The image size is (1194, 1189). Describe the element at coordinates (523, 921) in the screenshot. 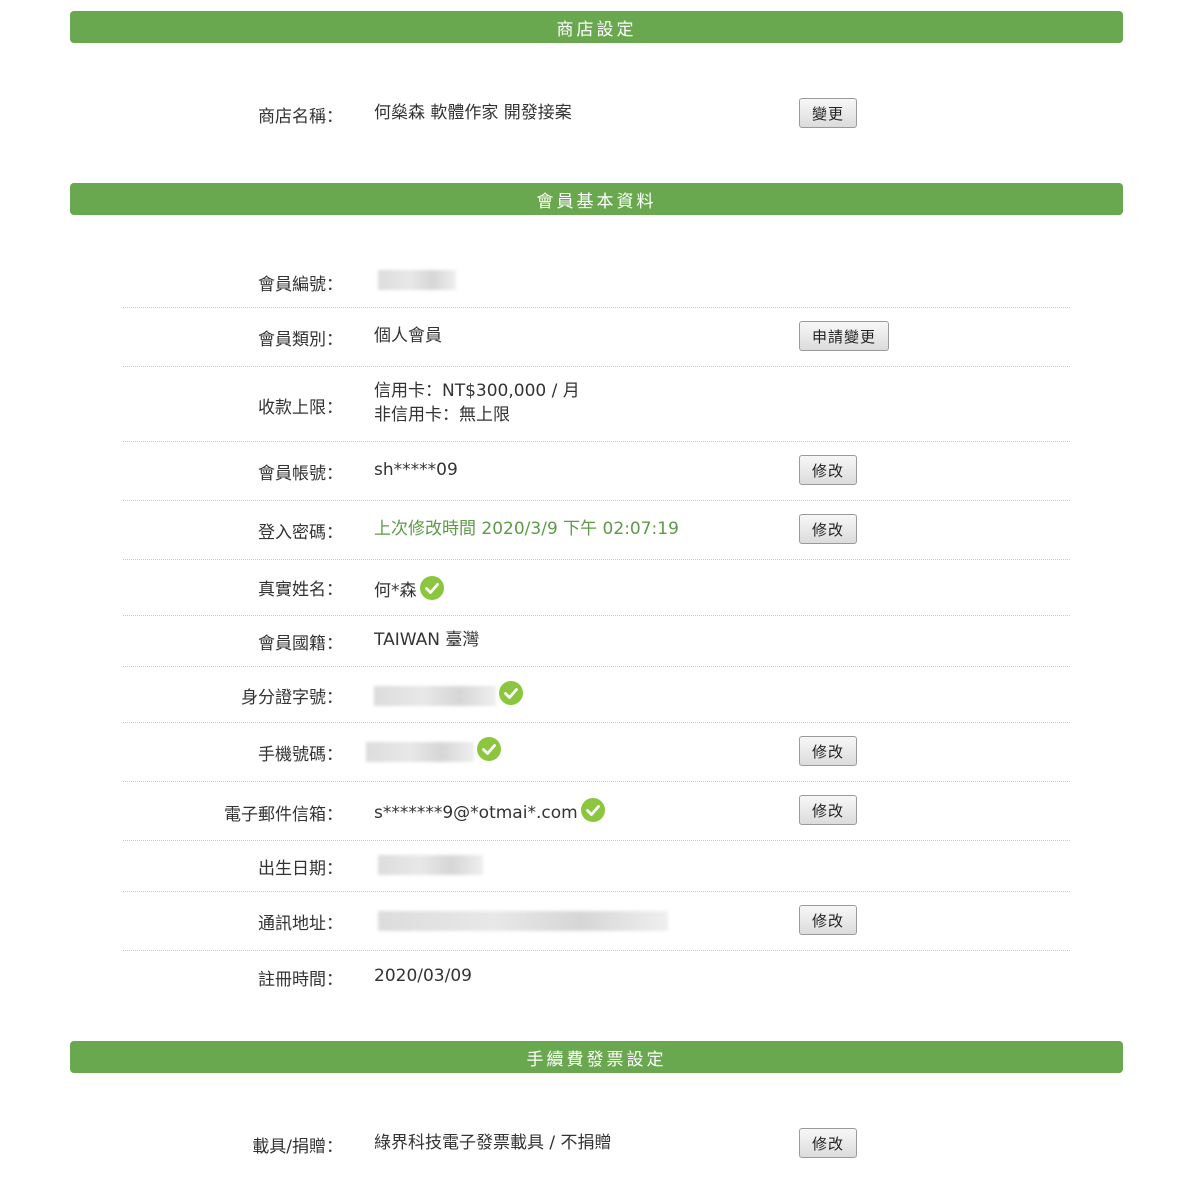

I see `address-value` at that location.